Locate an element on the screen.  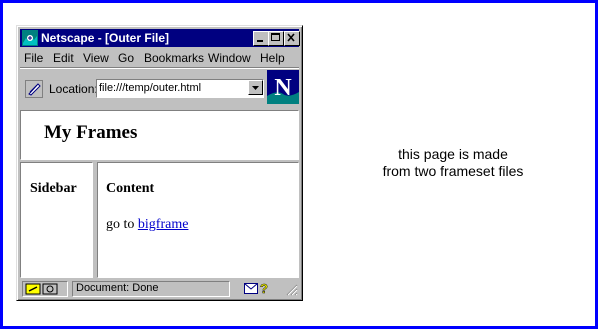
security-key-icon is located at coordinates (41, 289).